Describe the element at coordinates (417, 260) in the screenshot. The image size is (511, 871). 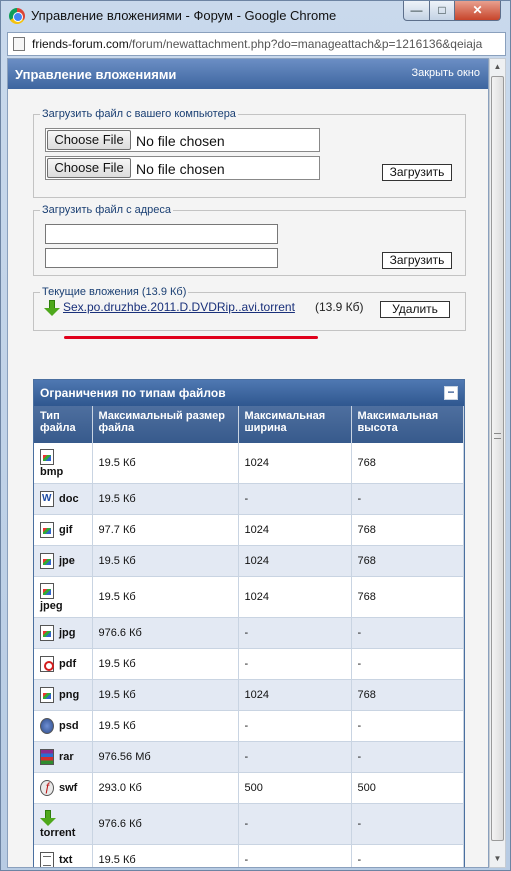
I see `upload-url-button: Загрузить` at that location.